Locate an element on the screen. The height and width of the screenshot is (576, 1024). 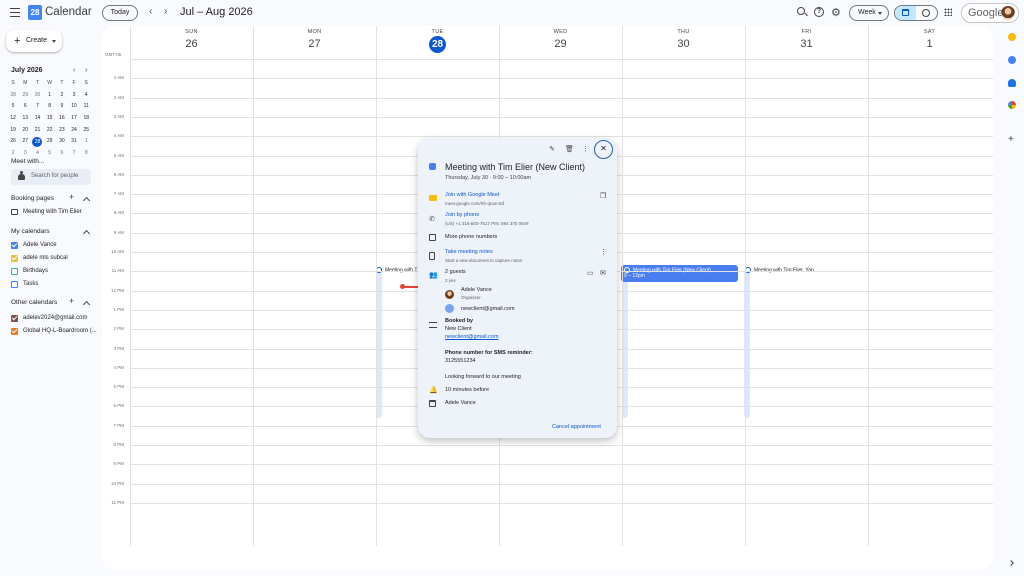
mini-day: 24 is located at coordinates (74, 131).